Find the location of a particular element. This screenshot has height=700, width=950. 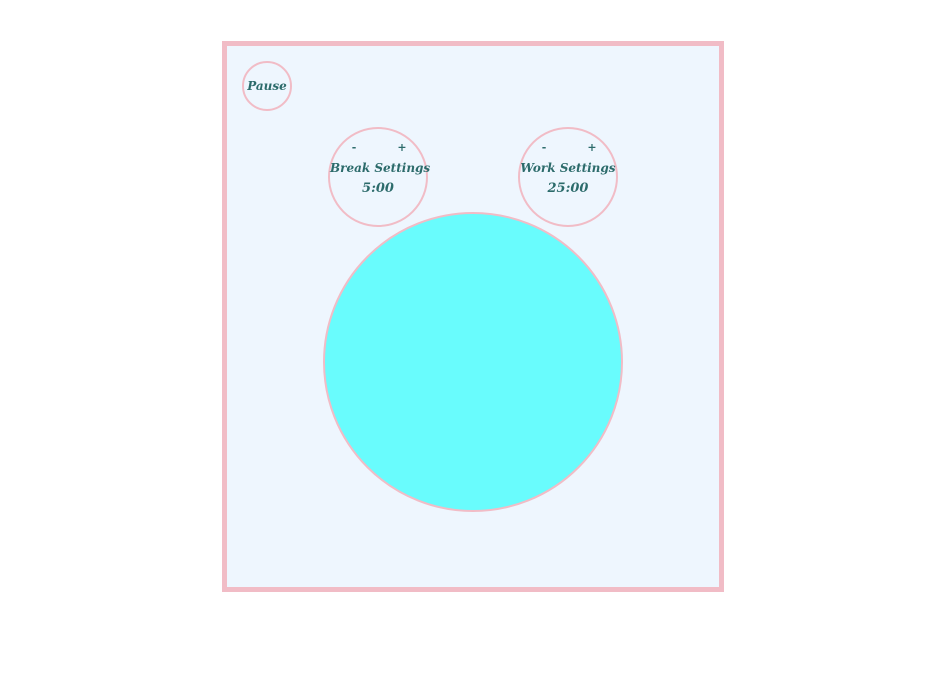

timer-circle is located at coordinates (473, 362).